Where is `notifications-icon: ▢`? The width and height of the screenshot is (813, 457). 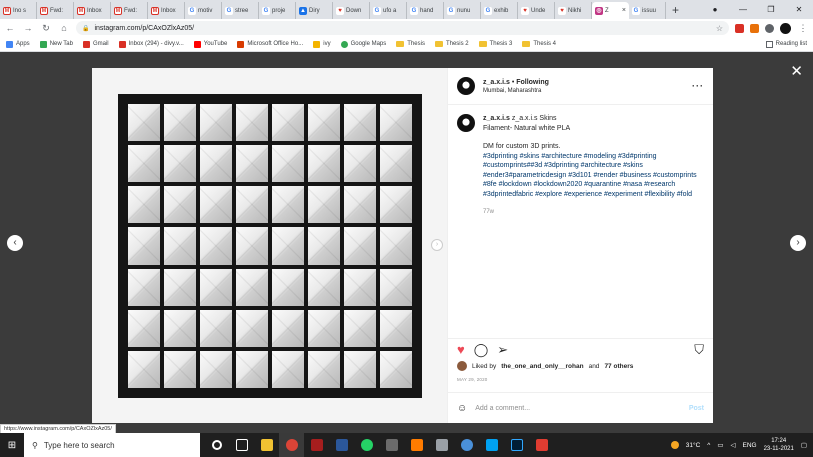 notifications-icon: ▢ is located at coordinates (804, 445).